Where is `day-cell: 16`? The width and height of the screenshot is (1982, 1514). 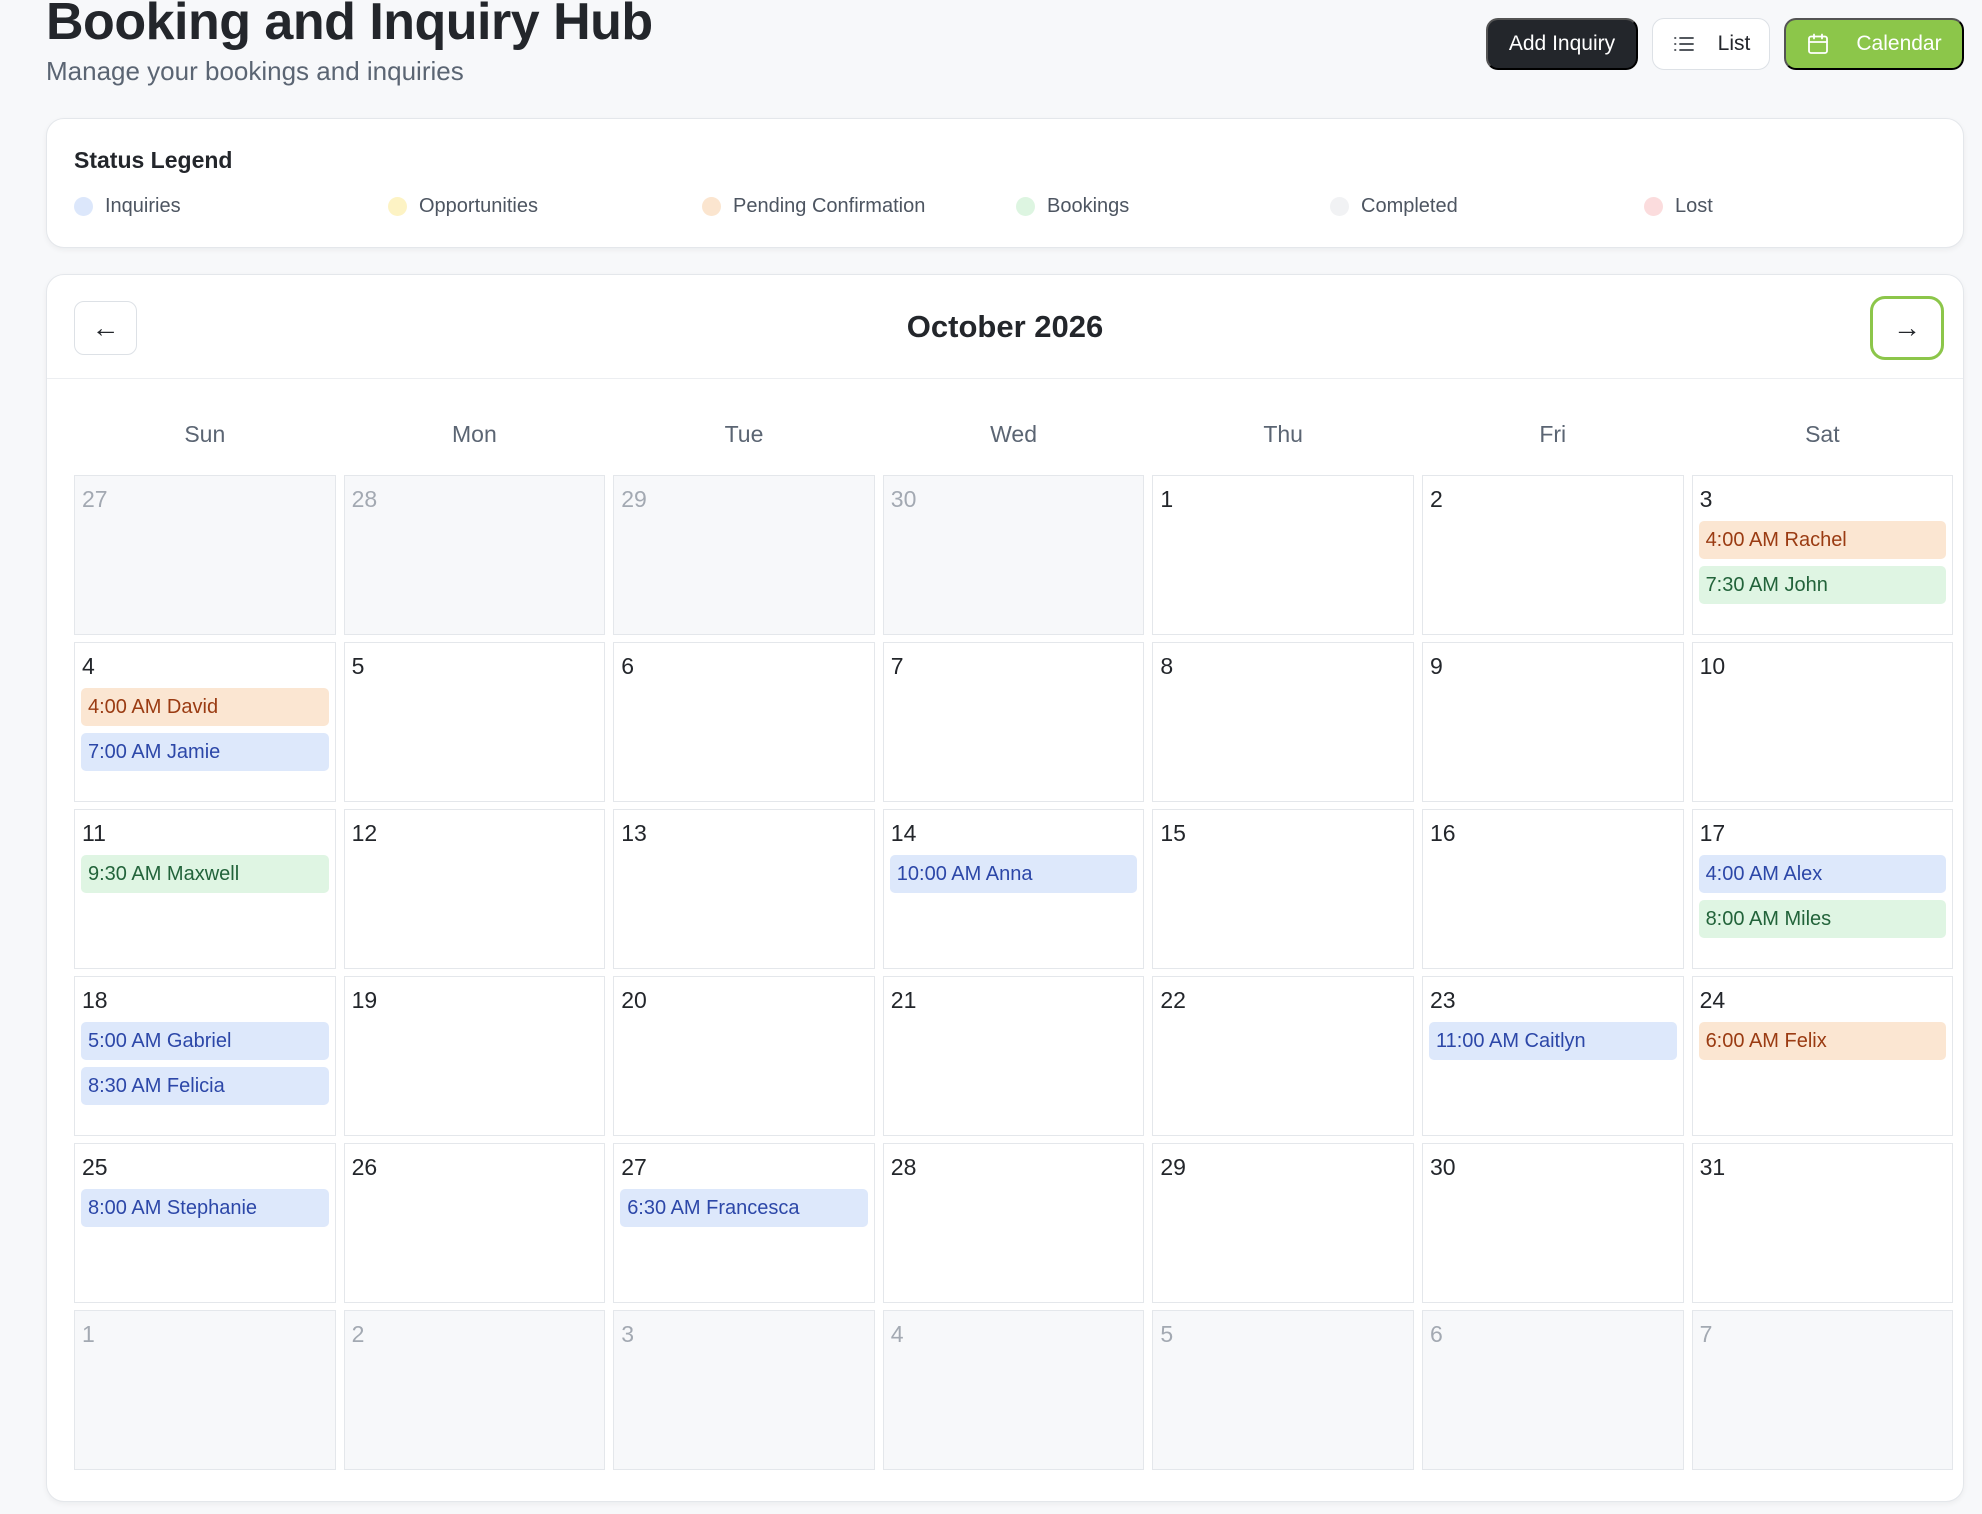
day-cell: 16 is located at coordinates (1552, 889).